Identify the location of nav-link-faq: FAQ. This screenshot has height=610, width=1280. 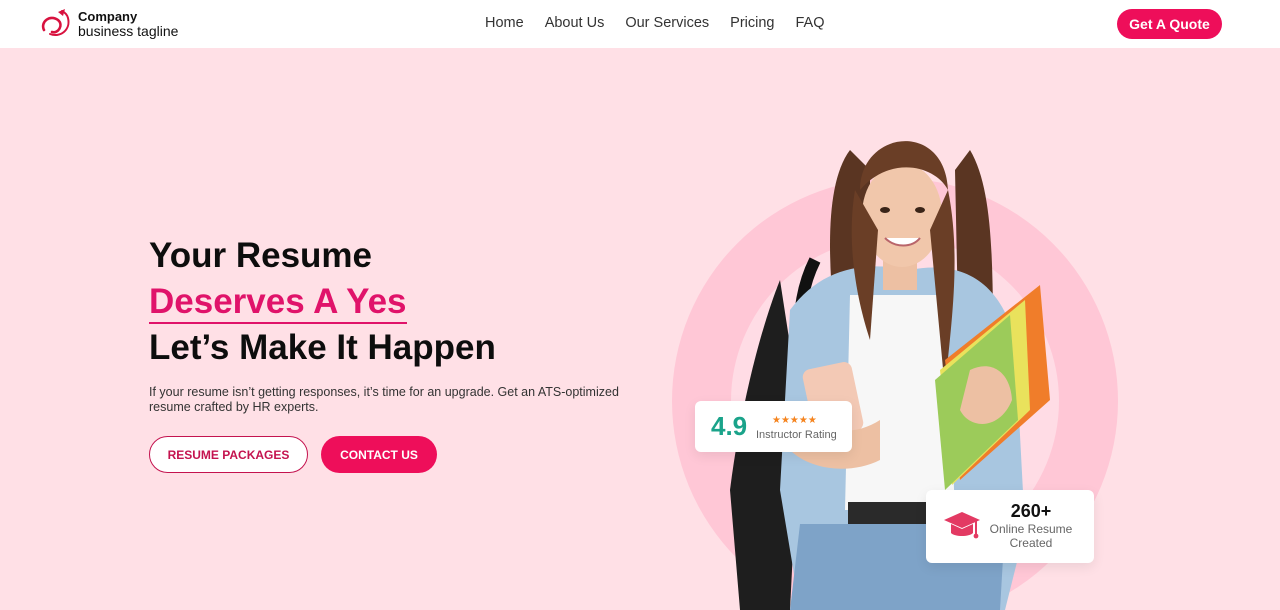
(809, 23).